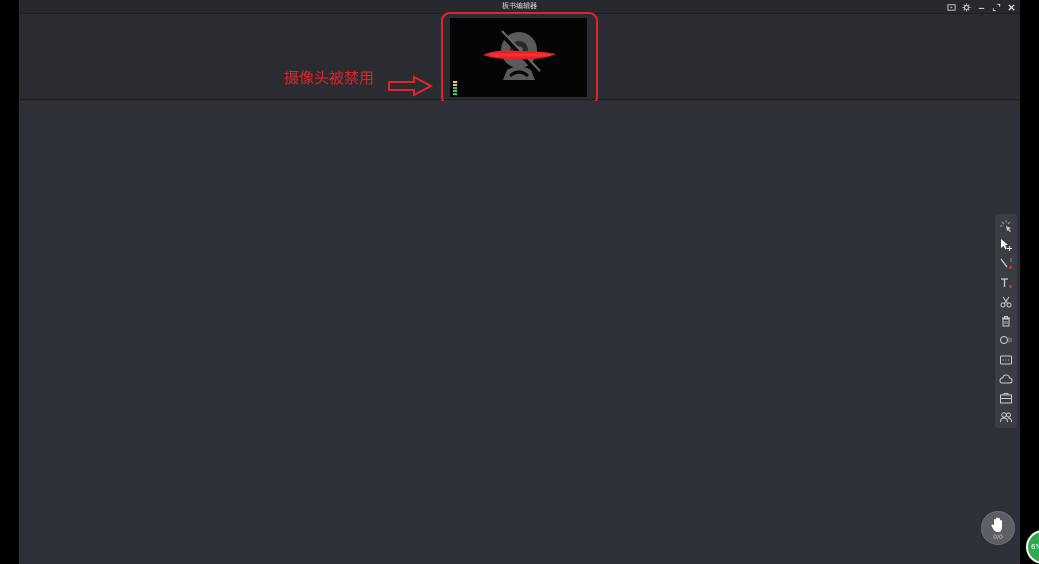 This screenshot has width=1039, height=564. What do you see at coordinates (1011, 7) in the screenshot?
I see `close-icon` at bounding box center [1011, 7].